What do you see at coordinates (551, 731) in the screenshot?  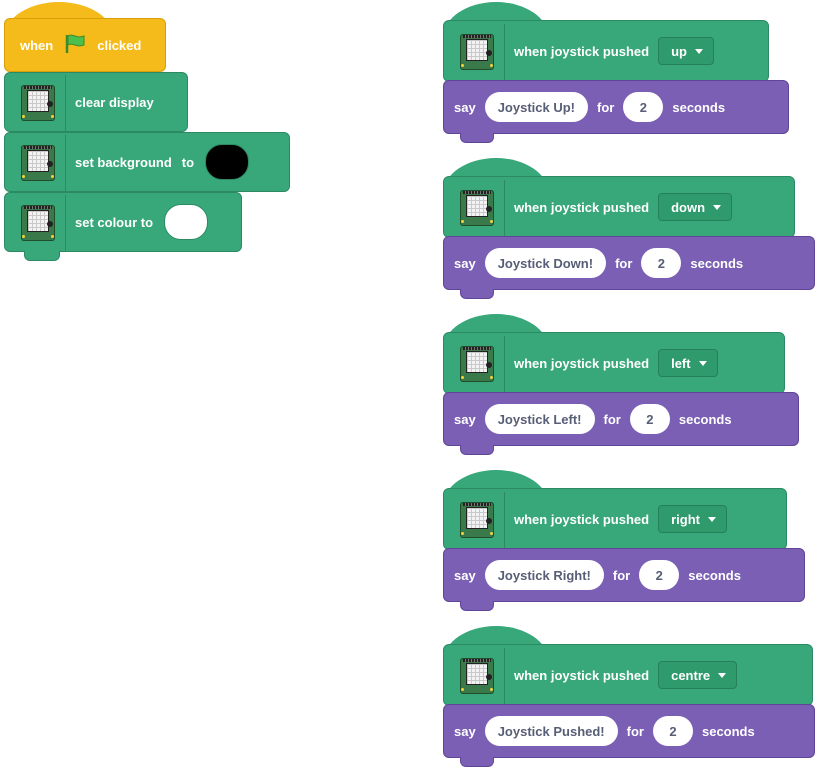 I see `message-input: Joystick Pushed!` at bounding box center [551, 731].